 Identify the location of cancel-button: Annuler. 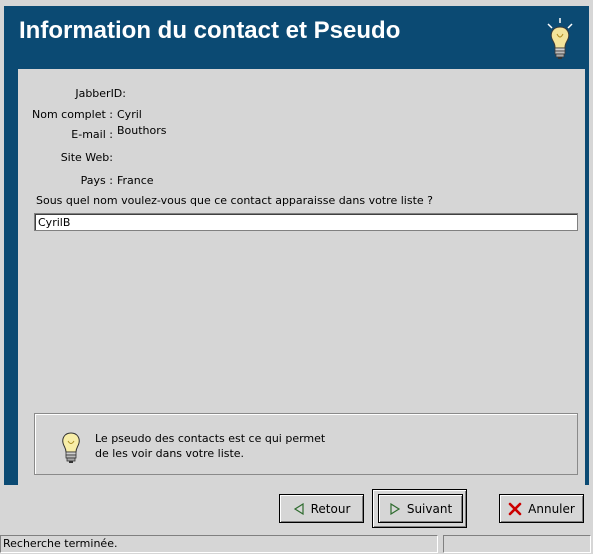
(541, 508).